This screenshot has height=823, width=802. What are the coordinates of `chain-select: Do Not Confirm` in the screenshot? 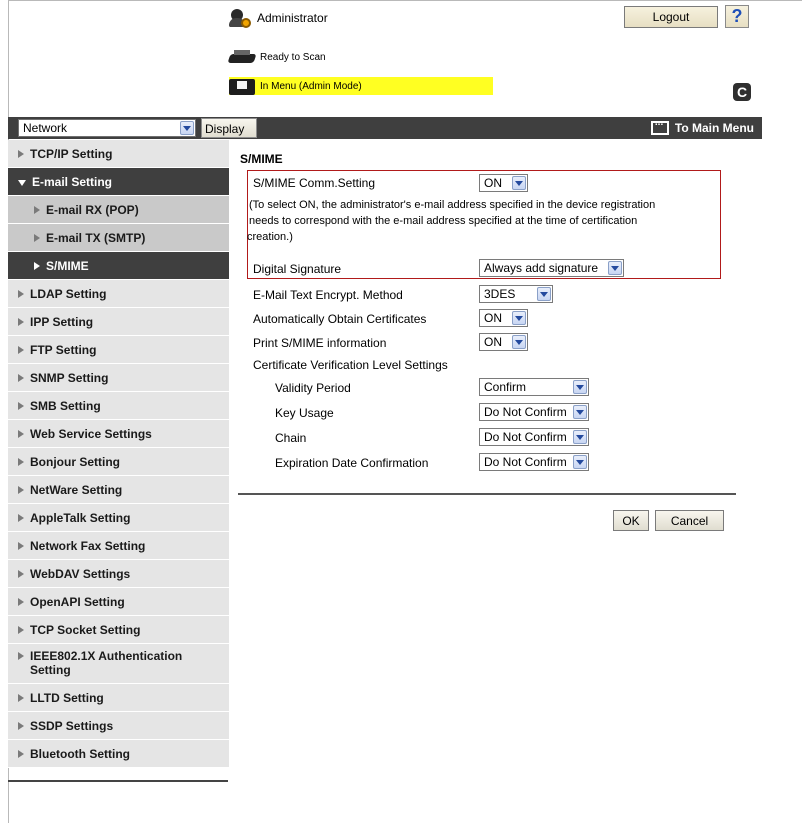 It's located at (534, 437).